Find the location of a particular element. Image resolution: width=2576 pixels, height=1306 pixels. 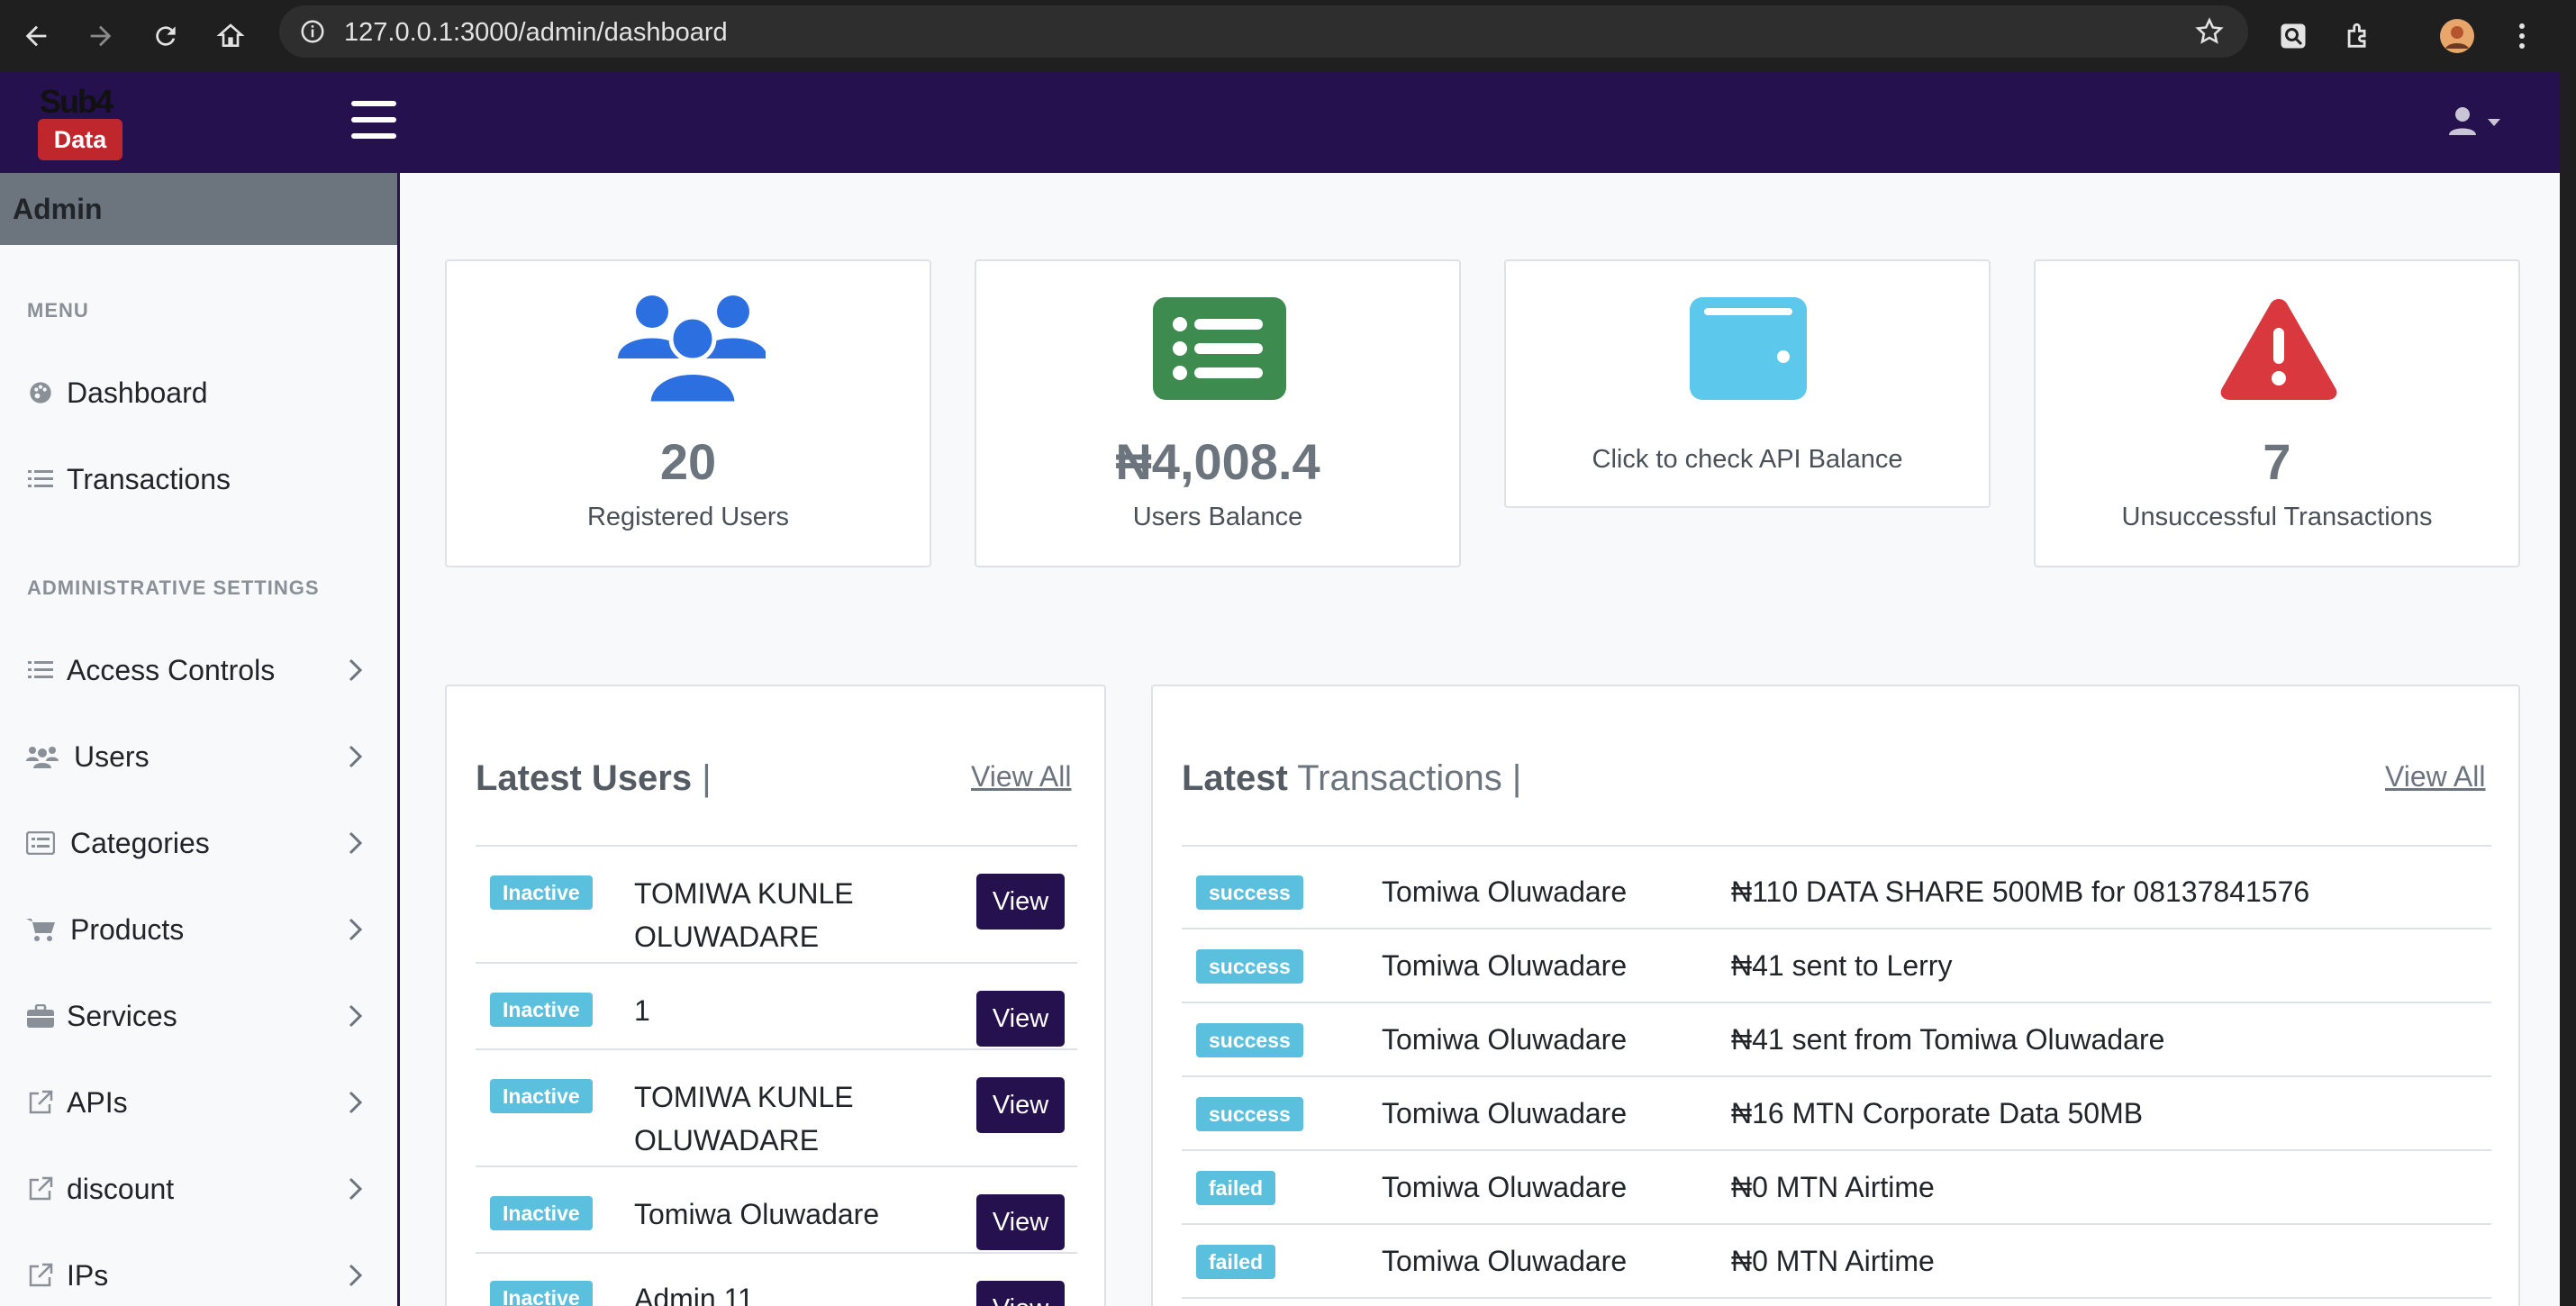

logo-box: Data is located at coordinates (80, 140).